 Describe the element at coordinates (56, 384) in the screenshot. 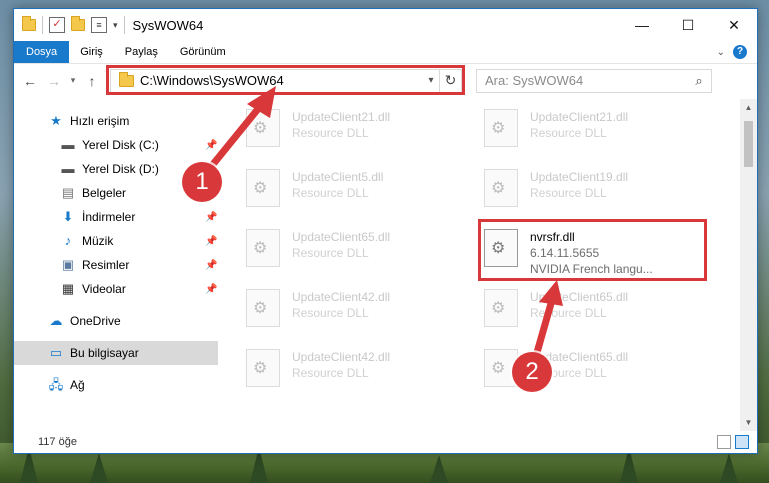

I see `network-icon: 🖧` at that location.